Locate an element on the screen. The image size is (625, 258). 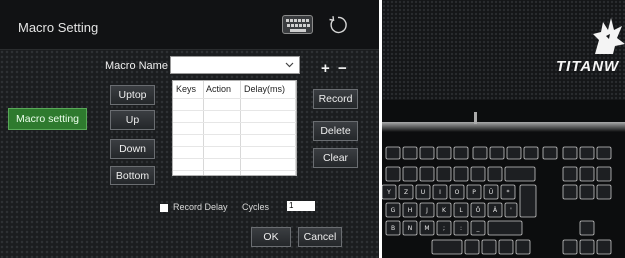
cycles-input: 1 is located at coordinates (301, 206).